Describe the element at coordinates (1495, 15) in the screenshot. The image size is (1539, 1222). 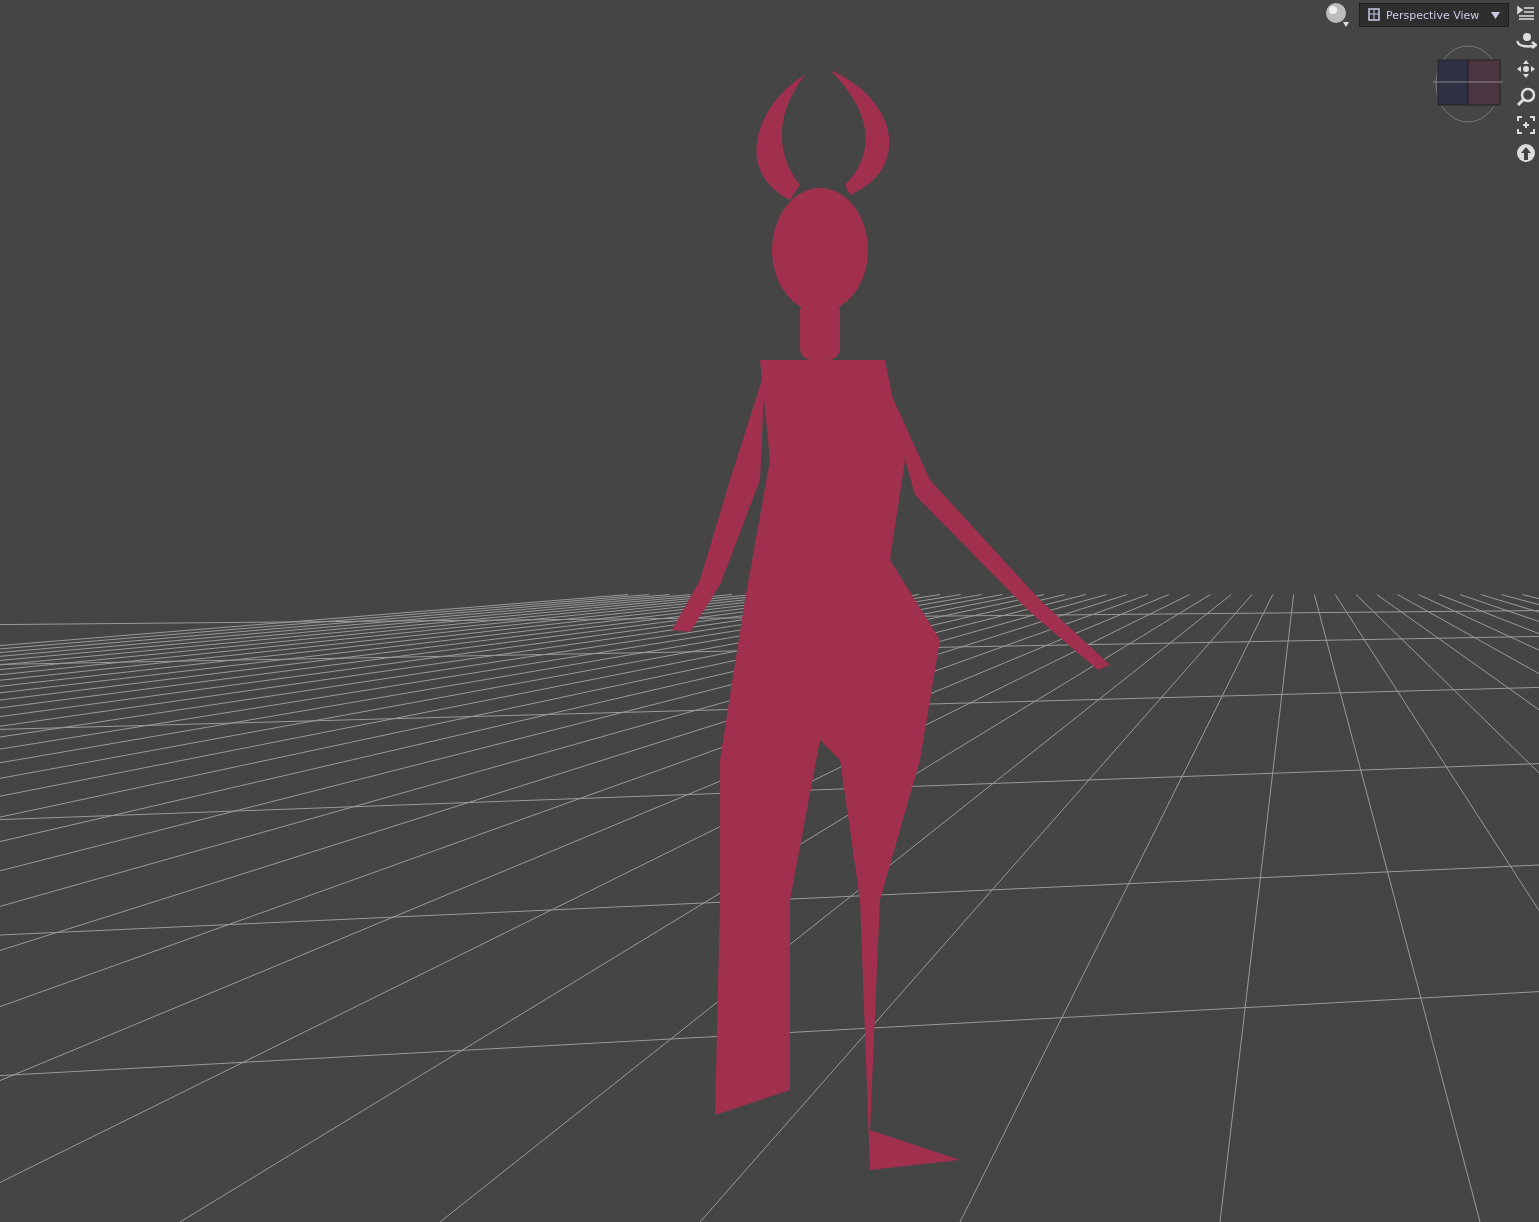
I see `caret-icon` at that location.